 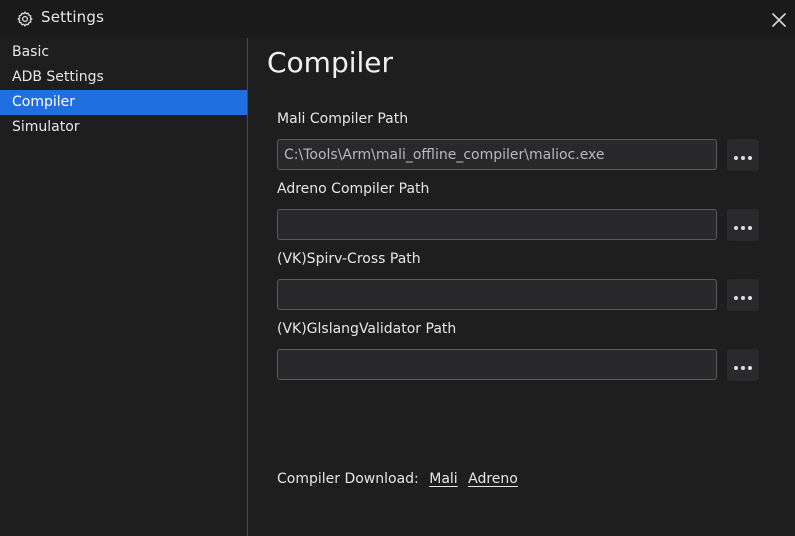 What do you see at coordinates (123, 102) in the screenshot?
I see `sidebar-item-compiler: Compiler` at bounding box center [123, 102].